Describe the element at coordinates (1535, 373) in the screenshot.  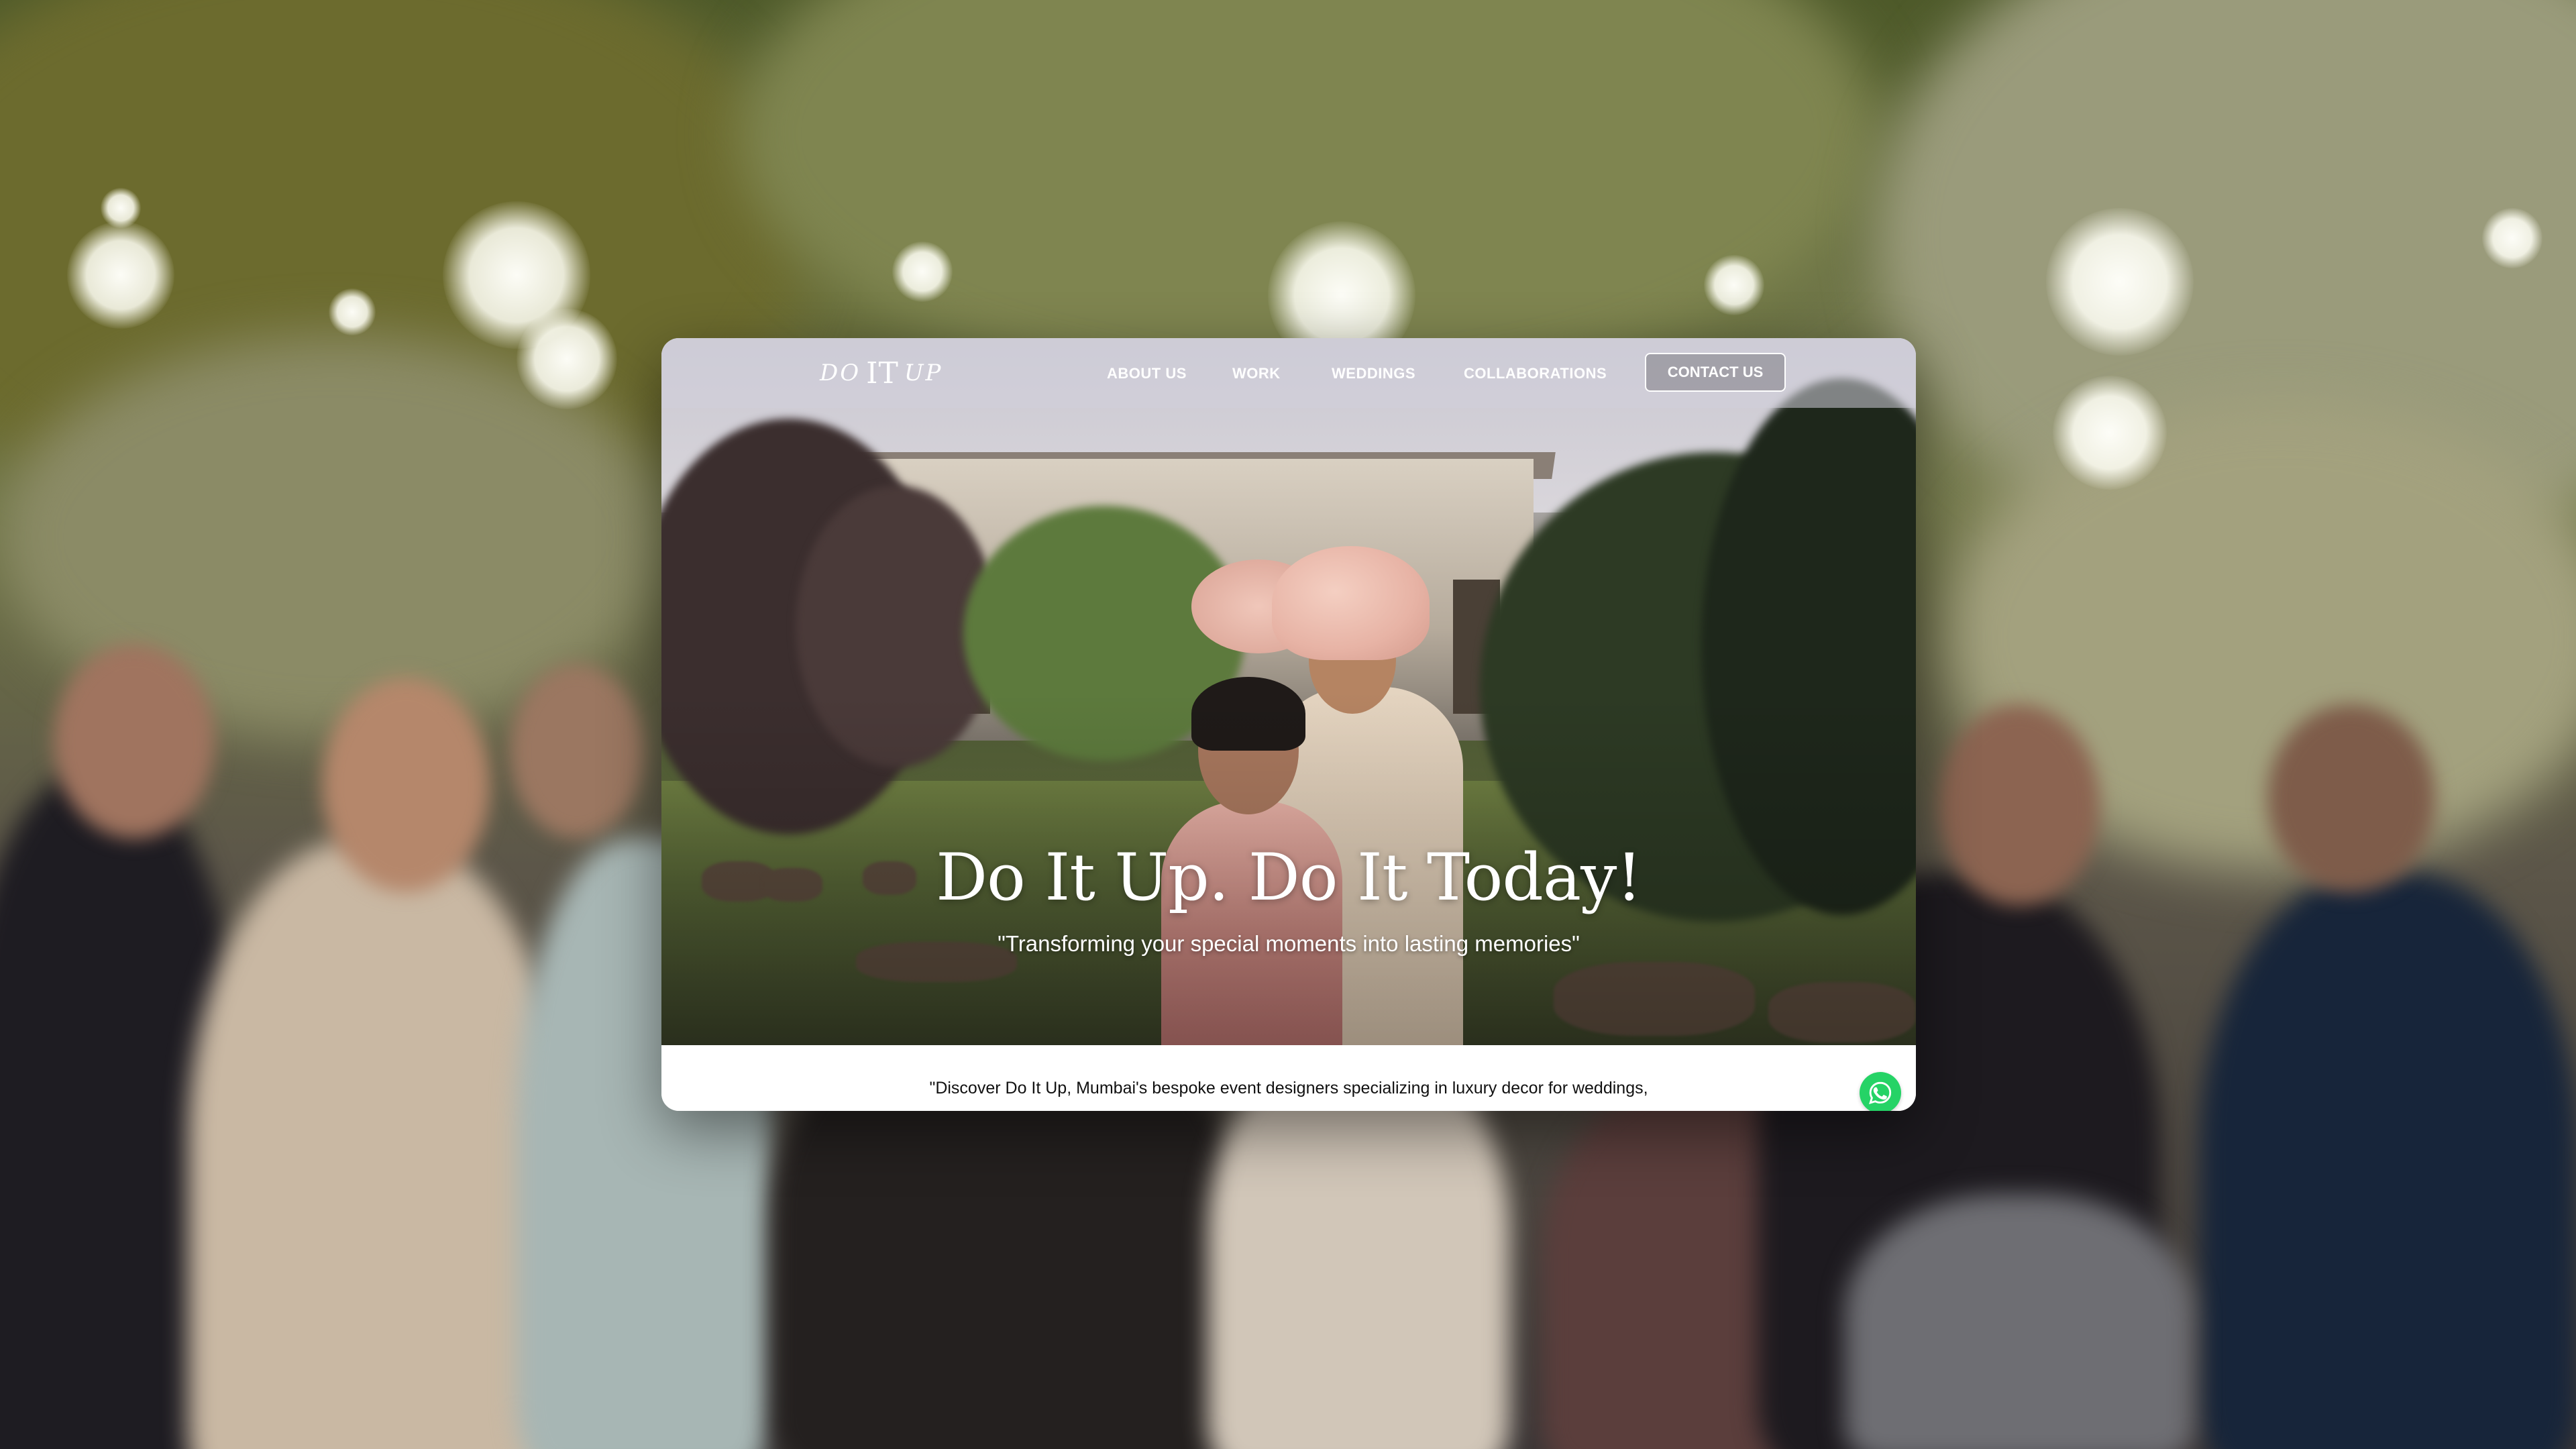
I see `nav-link-collaborations: COLLABORATIONS` at that location.